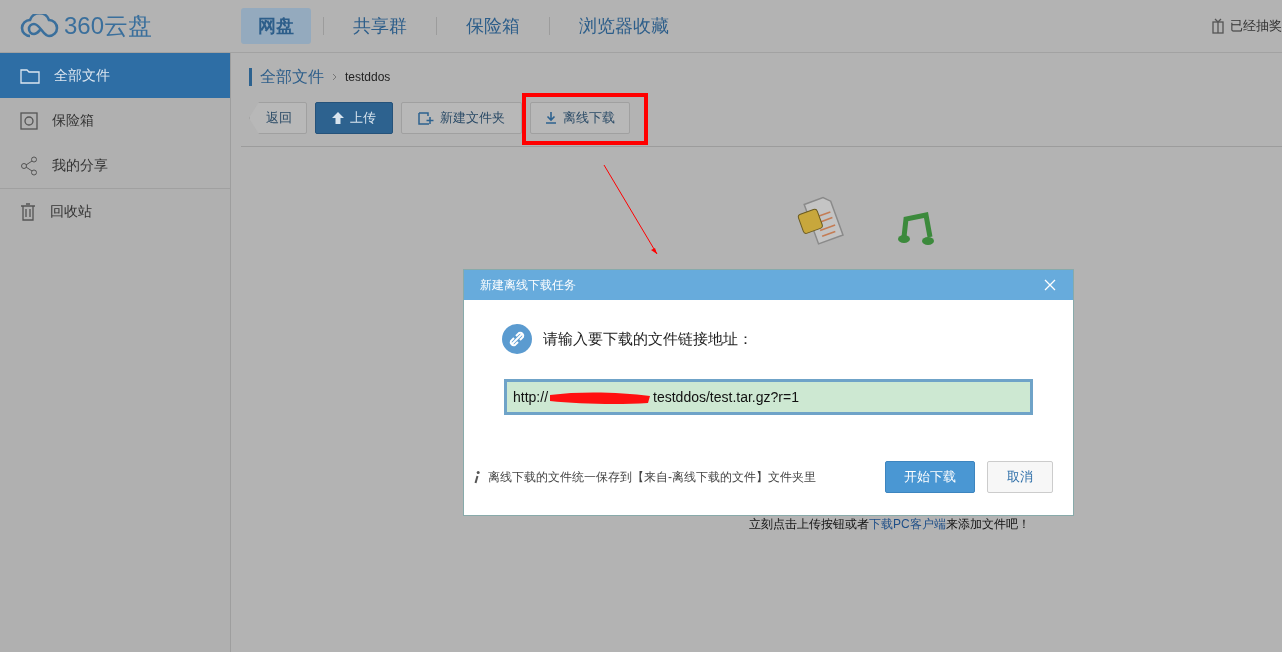 This screenshot has height=652, width=1282. I want to click on info-icon, so click(477, 477).